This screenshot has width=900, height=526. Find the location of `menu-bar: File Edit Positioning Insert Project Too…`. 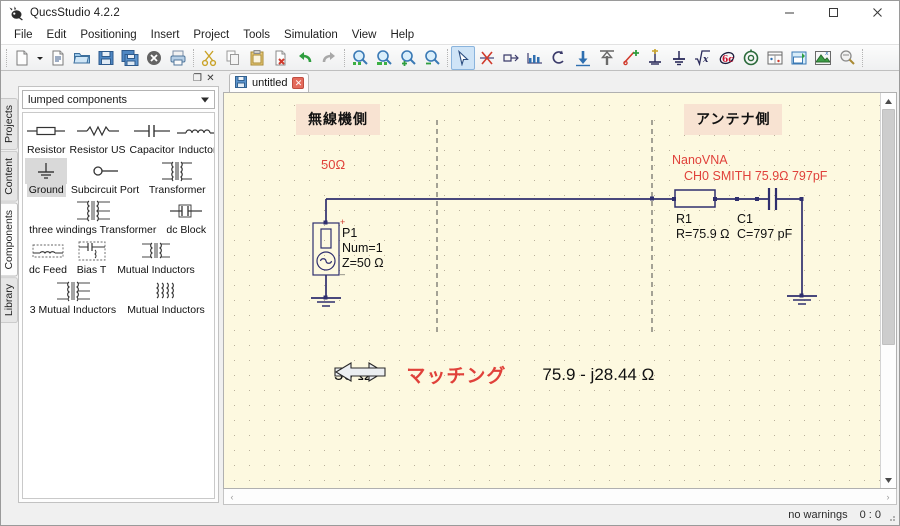

menu-bar: File Edit Positioning Insert Project Too… is located at coordinates (450, 34).